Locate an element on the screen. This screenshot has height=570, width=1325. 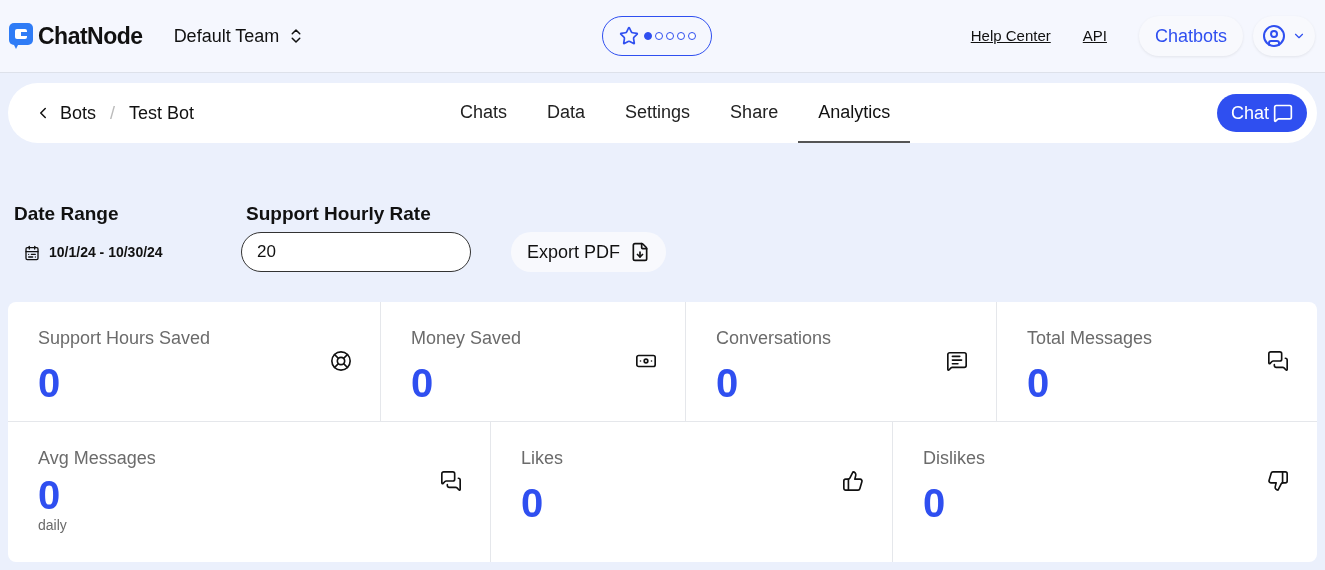
date-range-picker: 10/1/24 - 10/30/24 is located at coordinates (132, 252).